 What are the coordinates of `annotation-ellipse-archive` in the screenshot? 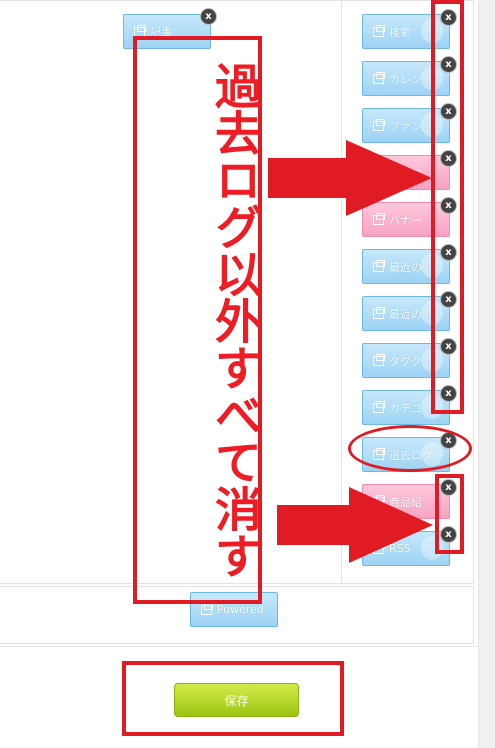 It's located at (410, 448).